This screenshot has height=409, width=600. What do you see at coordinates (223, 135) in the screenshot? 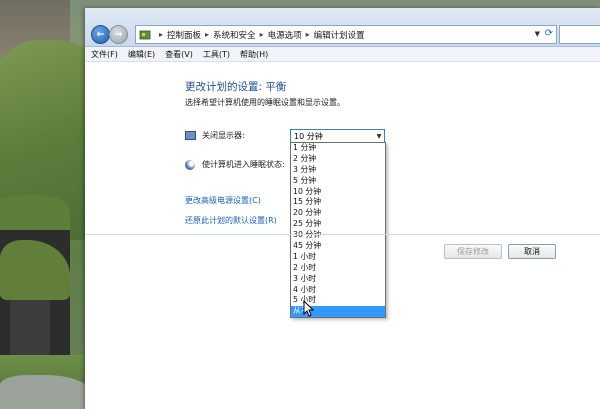
I see `display-off-label: 关闭显示器:` at bounding box center [223, 135].